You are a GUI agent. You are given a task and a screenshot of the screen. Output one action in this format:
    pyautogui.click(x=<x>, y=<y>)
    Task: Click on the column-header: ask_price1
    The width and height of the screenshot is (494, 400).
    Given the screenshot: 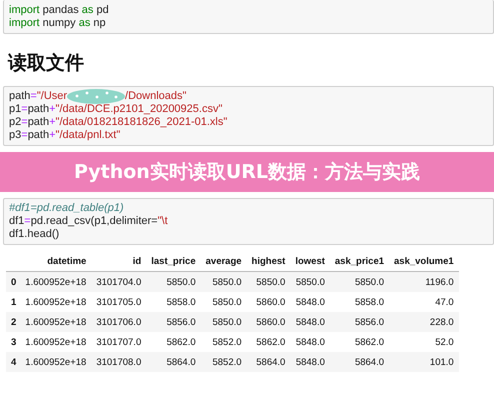 What is the action you would take?
    pyautogui.click(x=359, y=261)
    